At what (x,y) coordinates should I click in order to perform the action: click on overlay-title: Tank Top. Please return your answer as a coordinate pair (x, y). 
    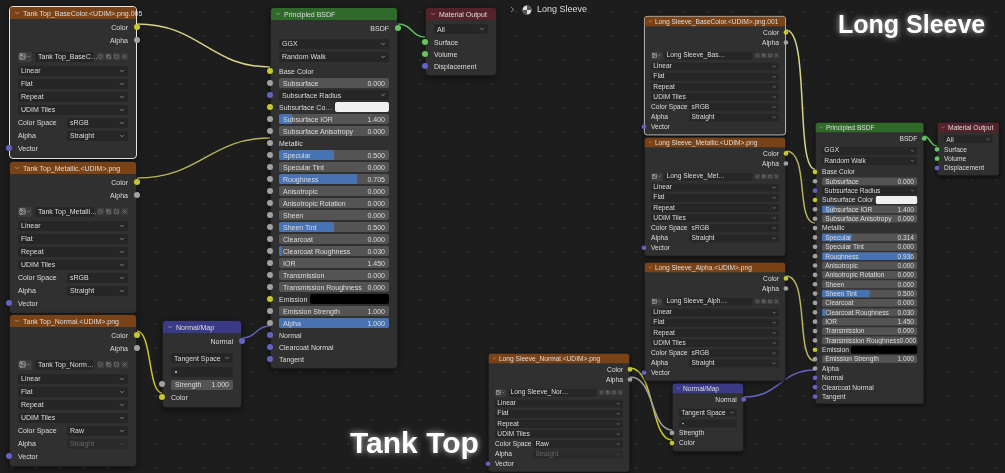
    Looking at the image, I should click on (414, 443).